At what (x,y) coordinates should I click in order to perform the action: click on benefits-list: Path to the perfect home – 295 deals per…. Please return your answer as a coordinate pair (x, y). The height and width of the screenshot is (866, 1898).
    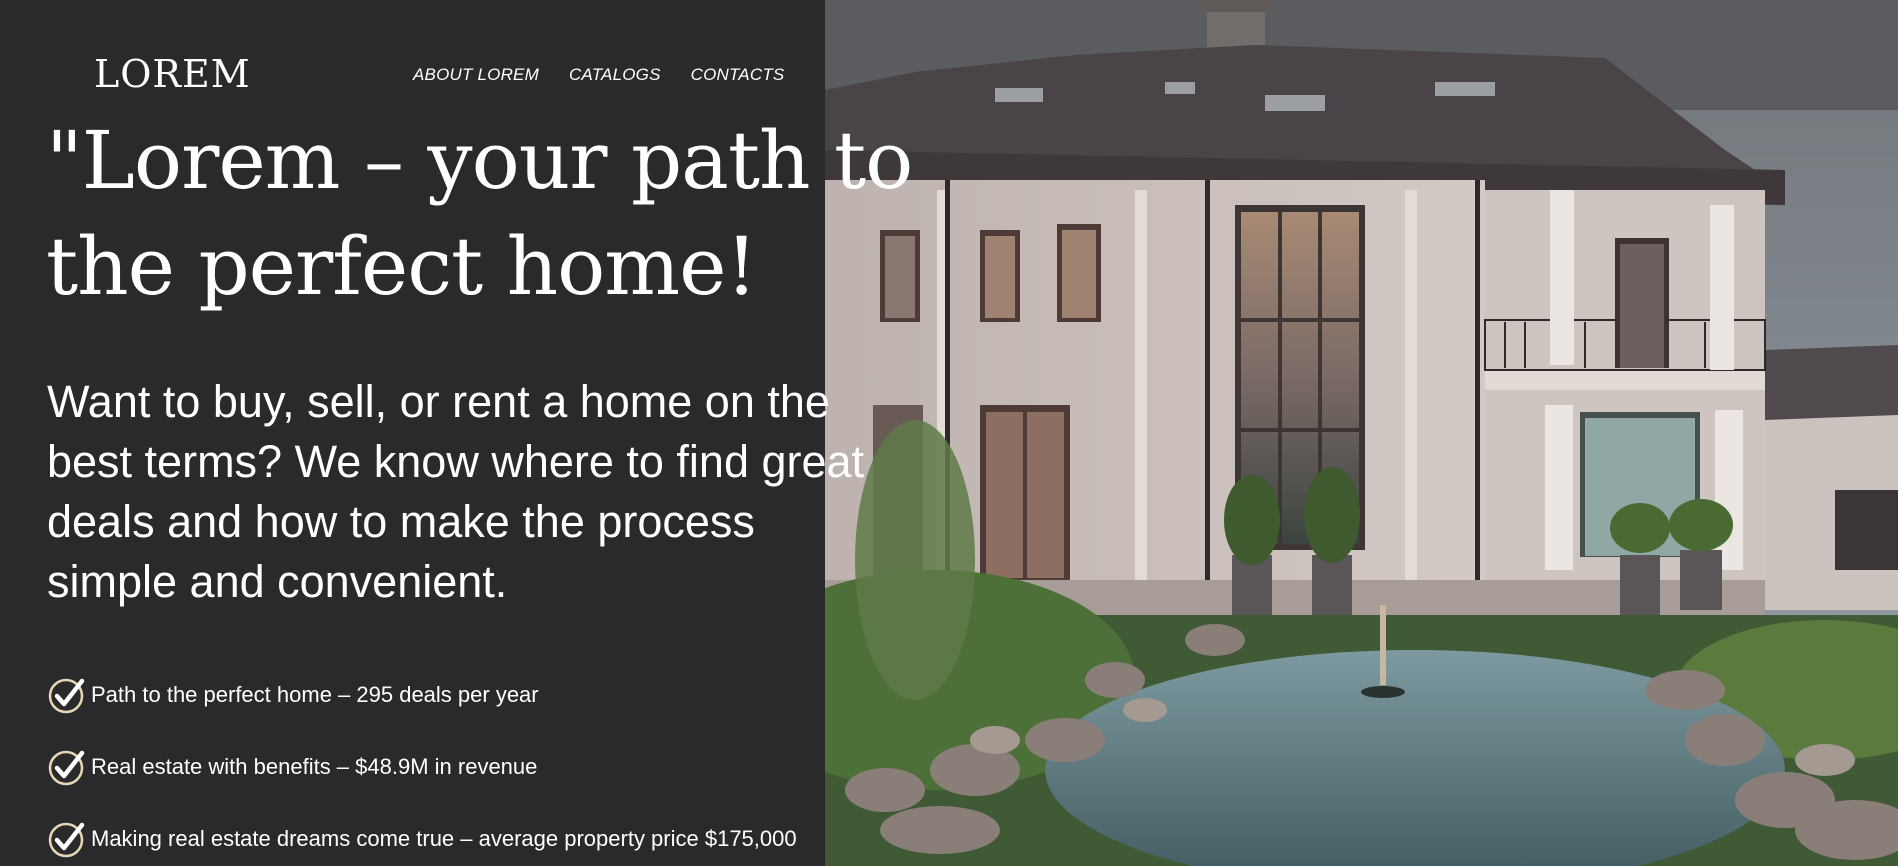
    Looking at the image, I should click on (422, 769).